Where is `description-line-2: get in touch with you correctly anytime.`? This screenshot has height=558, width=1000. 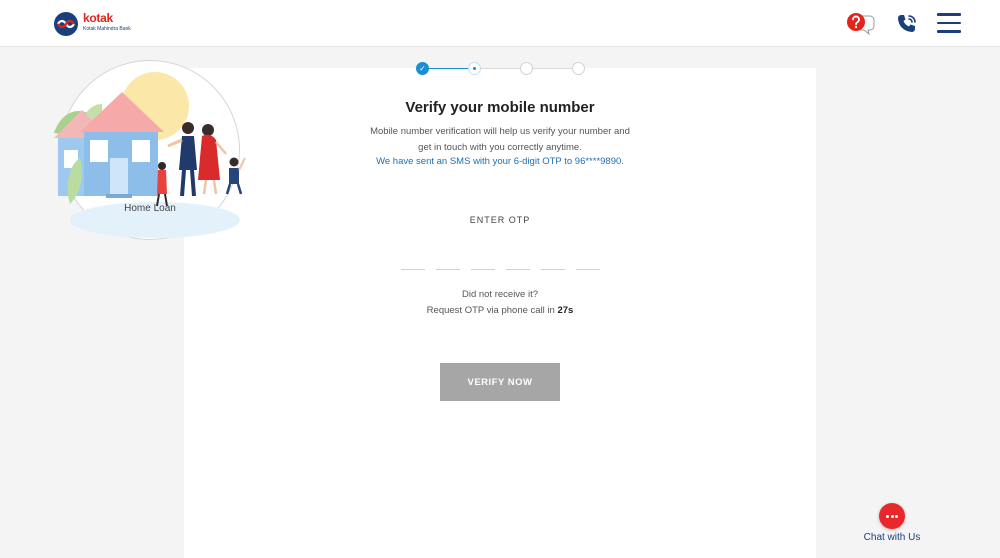
description-line-2: get in touch with you correctly anytime. is located at coordinates (500, 147).